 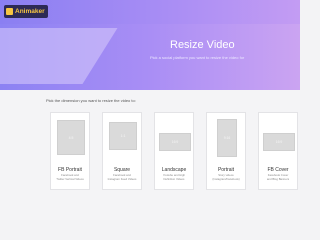 I want to click on preview-square: 1:1, so click(x=123, y=136).